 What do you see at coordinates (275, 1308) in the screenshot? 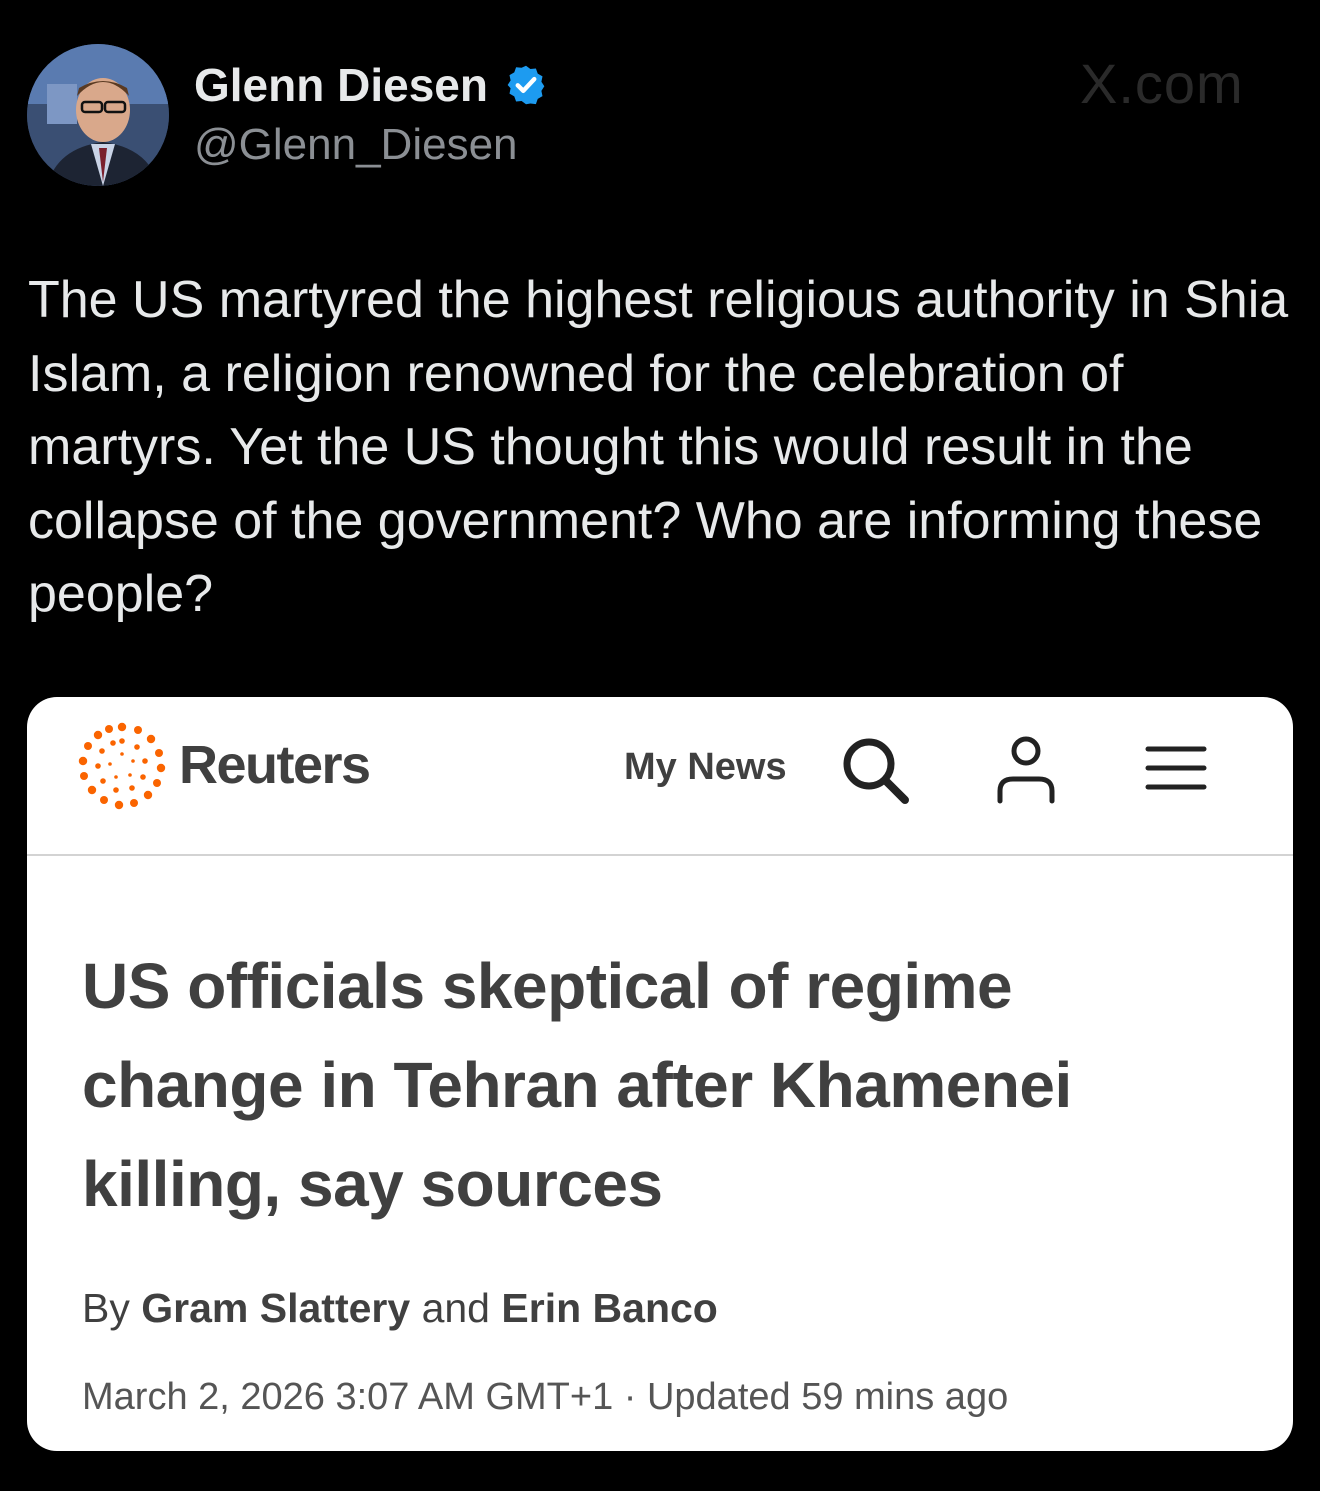
I see `author-link-1: Gram Slattery` at bounding box center [275, 1308].